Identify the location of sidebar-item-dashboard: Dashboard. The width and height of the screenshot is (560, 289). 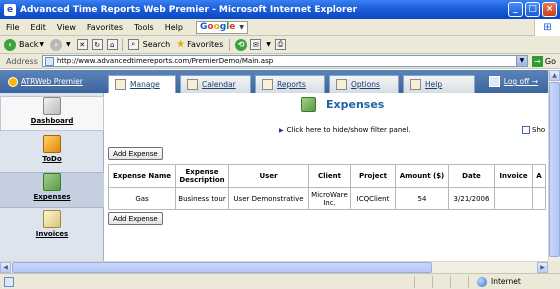
(52, 113).